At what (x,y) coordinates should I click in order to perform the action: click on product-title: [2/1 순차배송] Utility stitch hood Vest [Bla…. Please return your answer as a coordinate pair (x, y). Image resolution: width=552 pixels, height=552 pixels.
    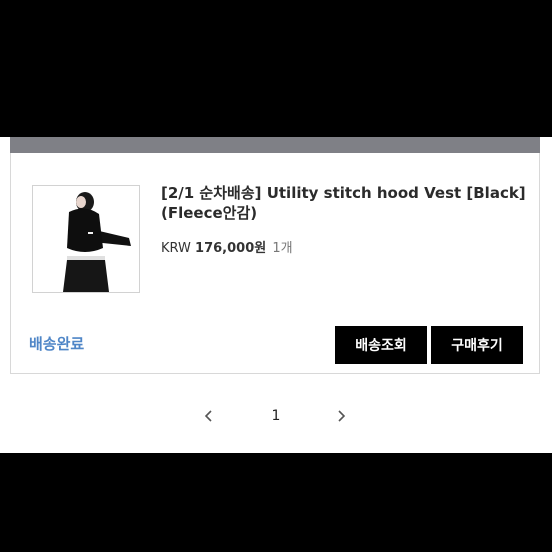
    Looking at the image, I should click on (346, 203).